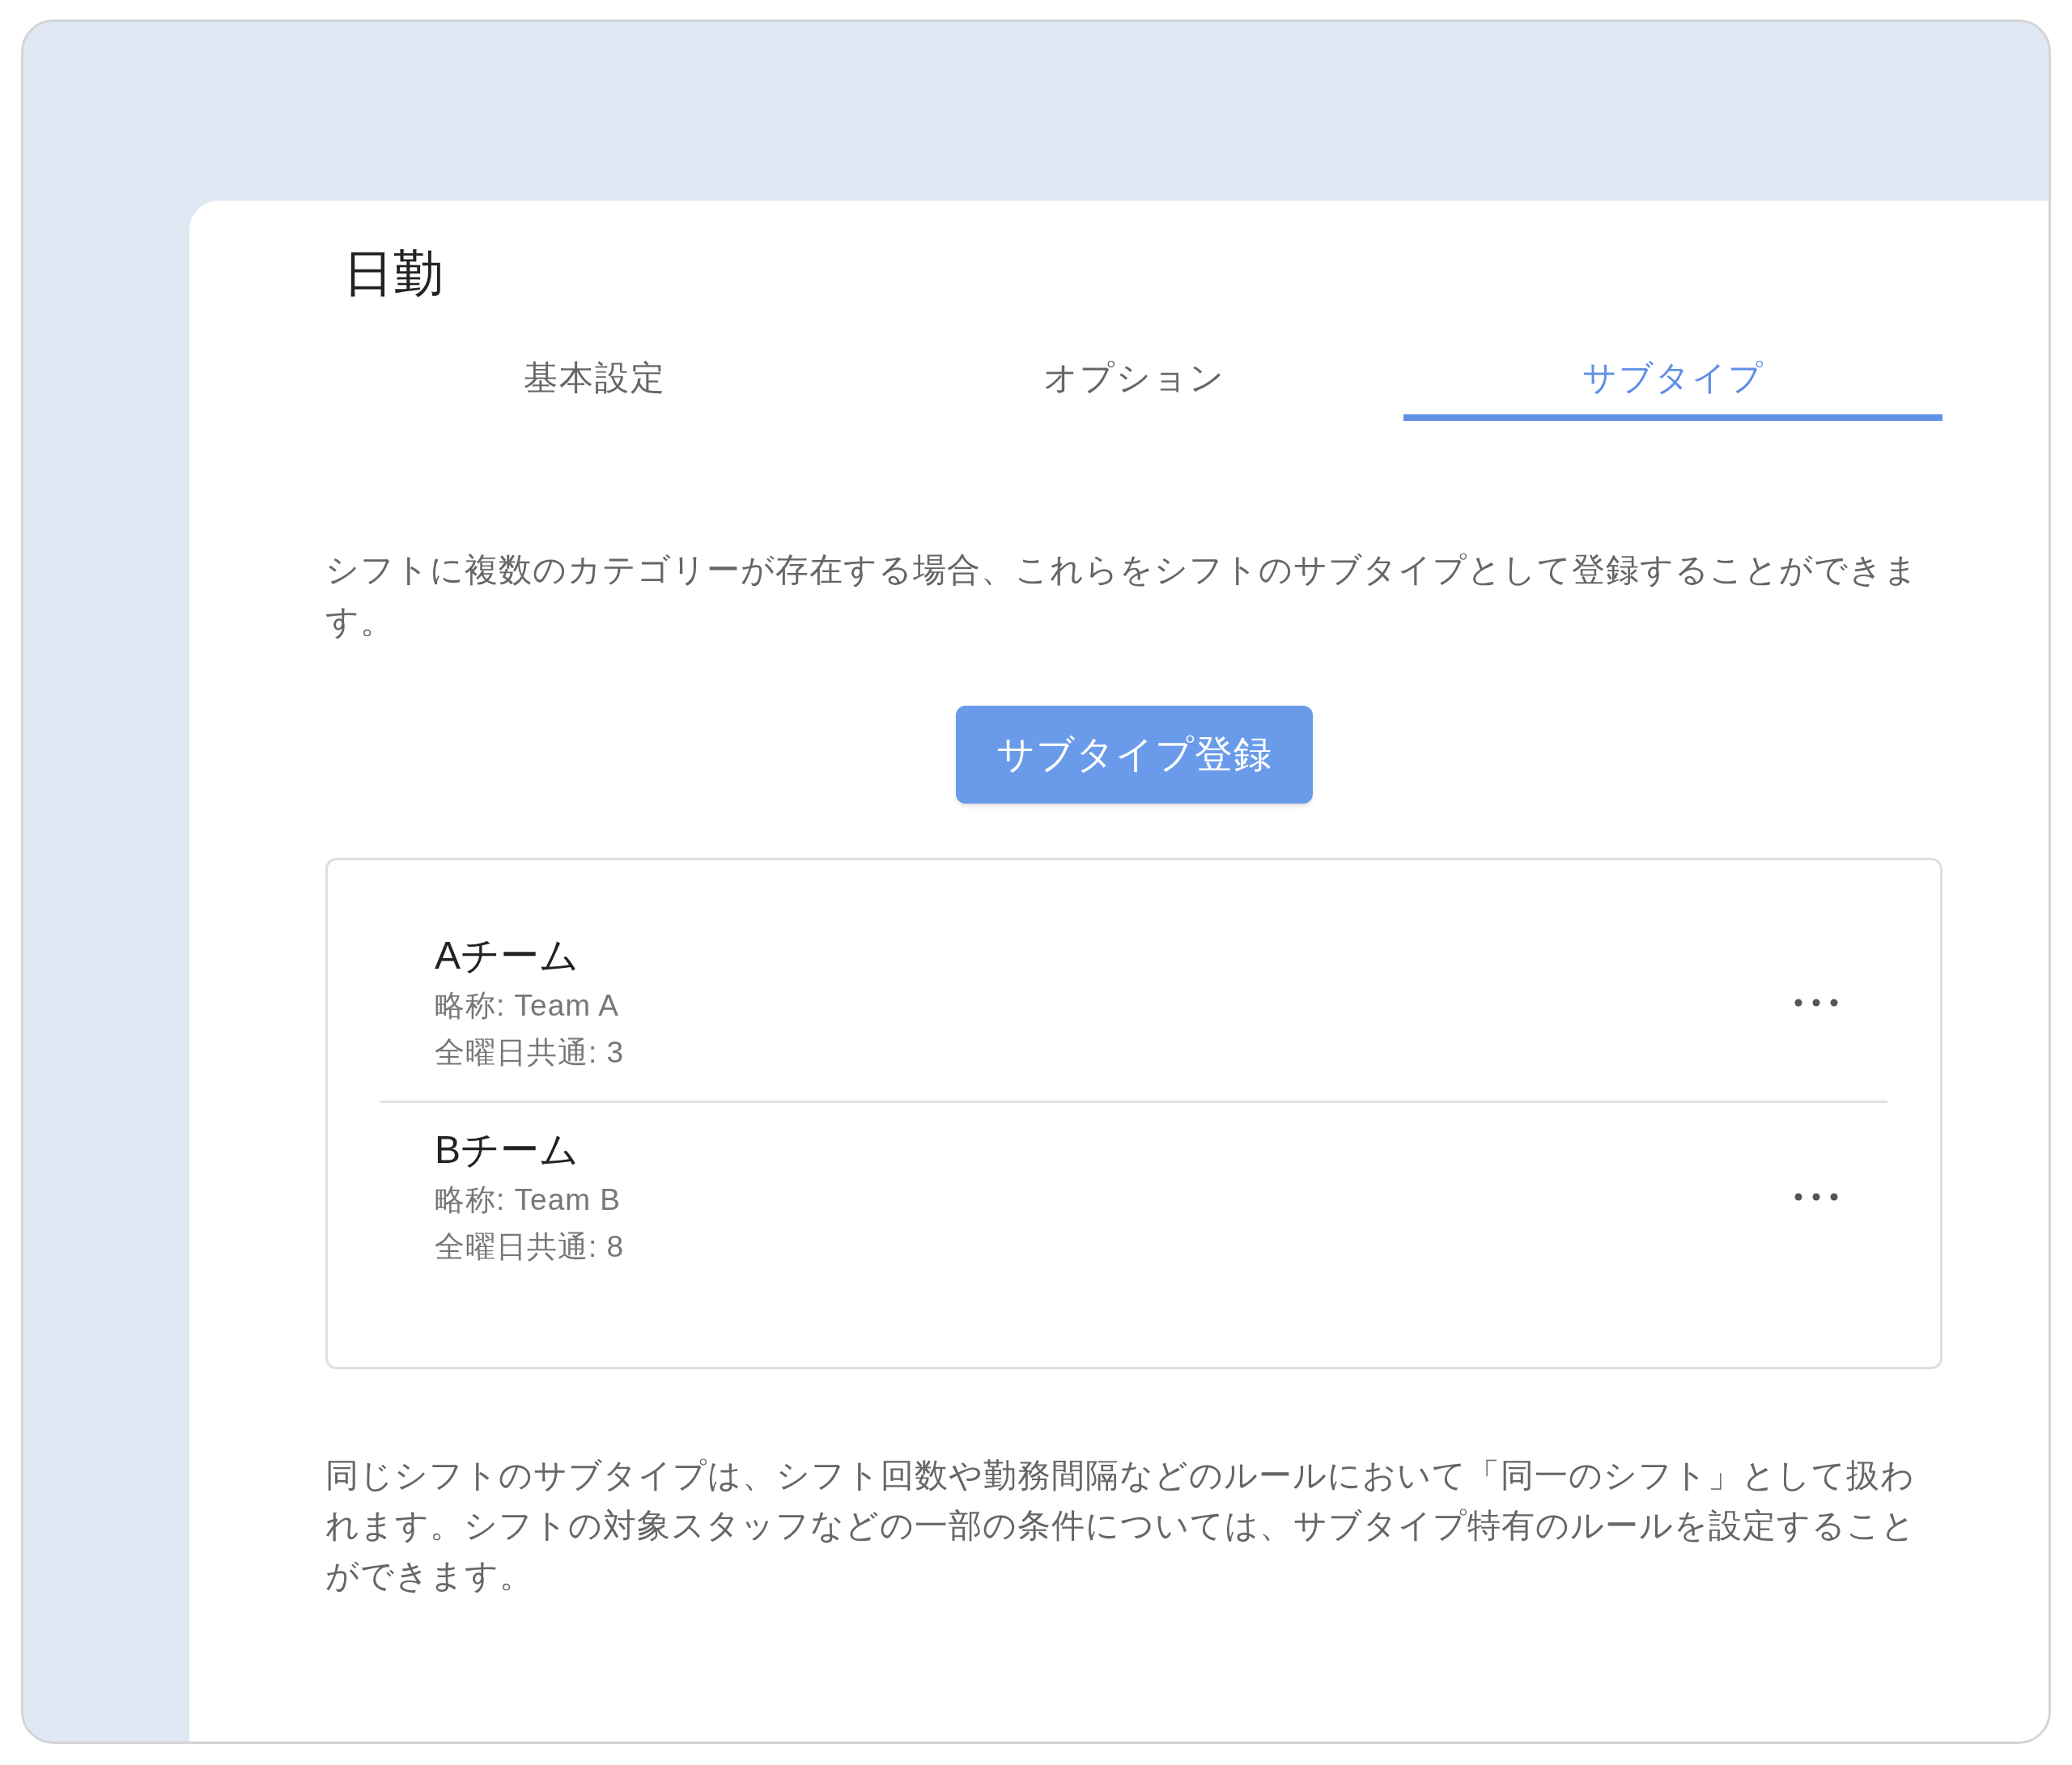  What do you see at coordinates (1672, 380) in the screenshot?
I see `tab: サブタイプ` at bounding box center [1672, 380].